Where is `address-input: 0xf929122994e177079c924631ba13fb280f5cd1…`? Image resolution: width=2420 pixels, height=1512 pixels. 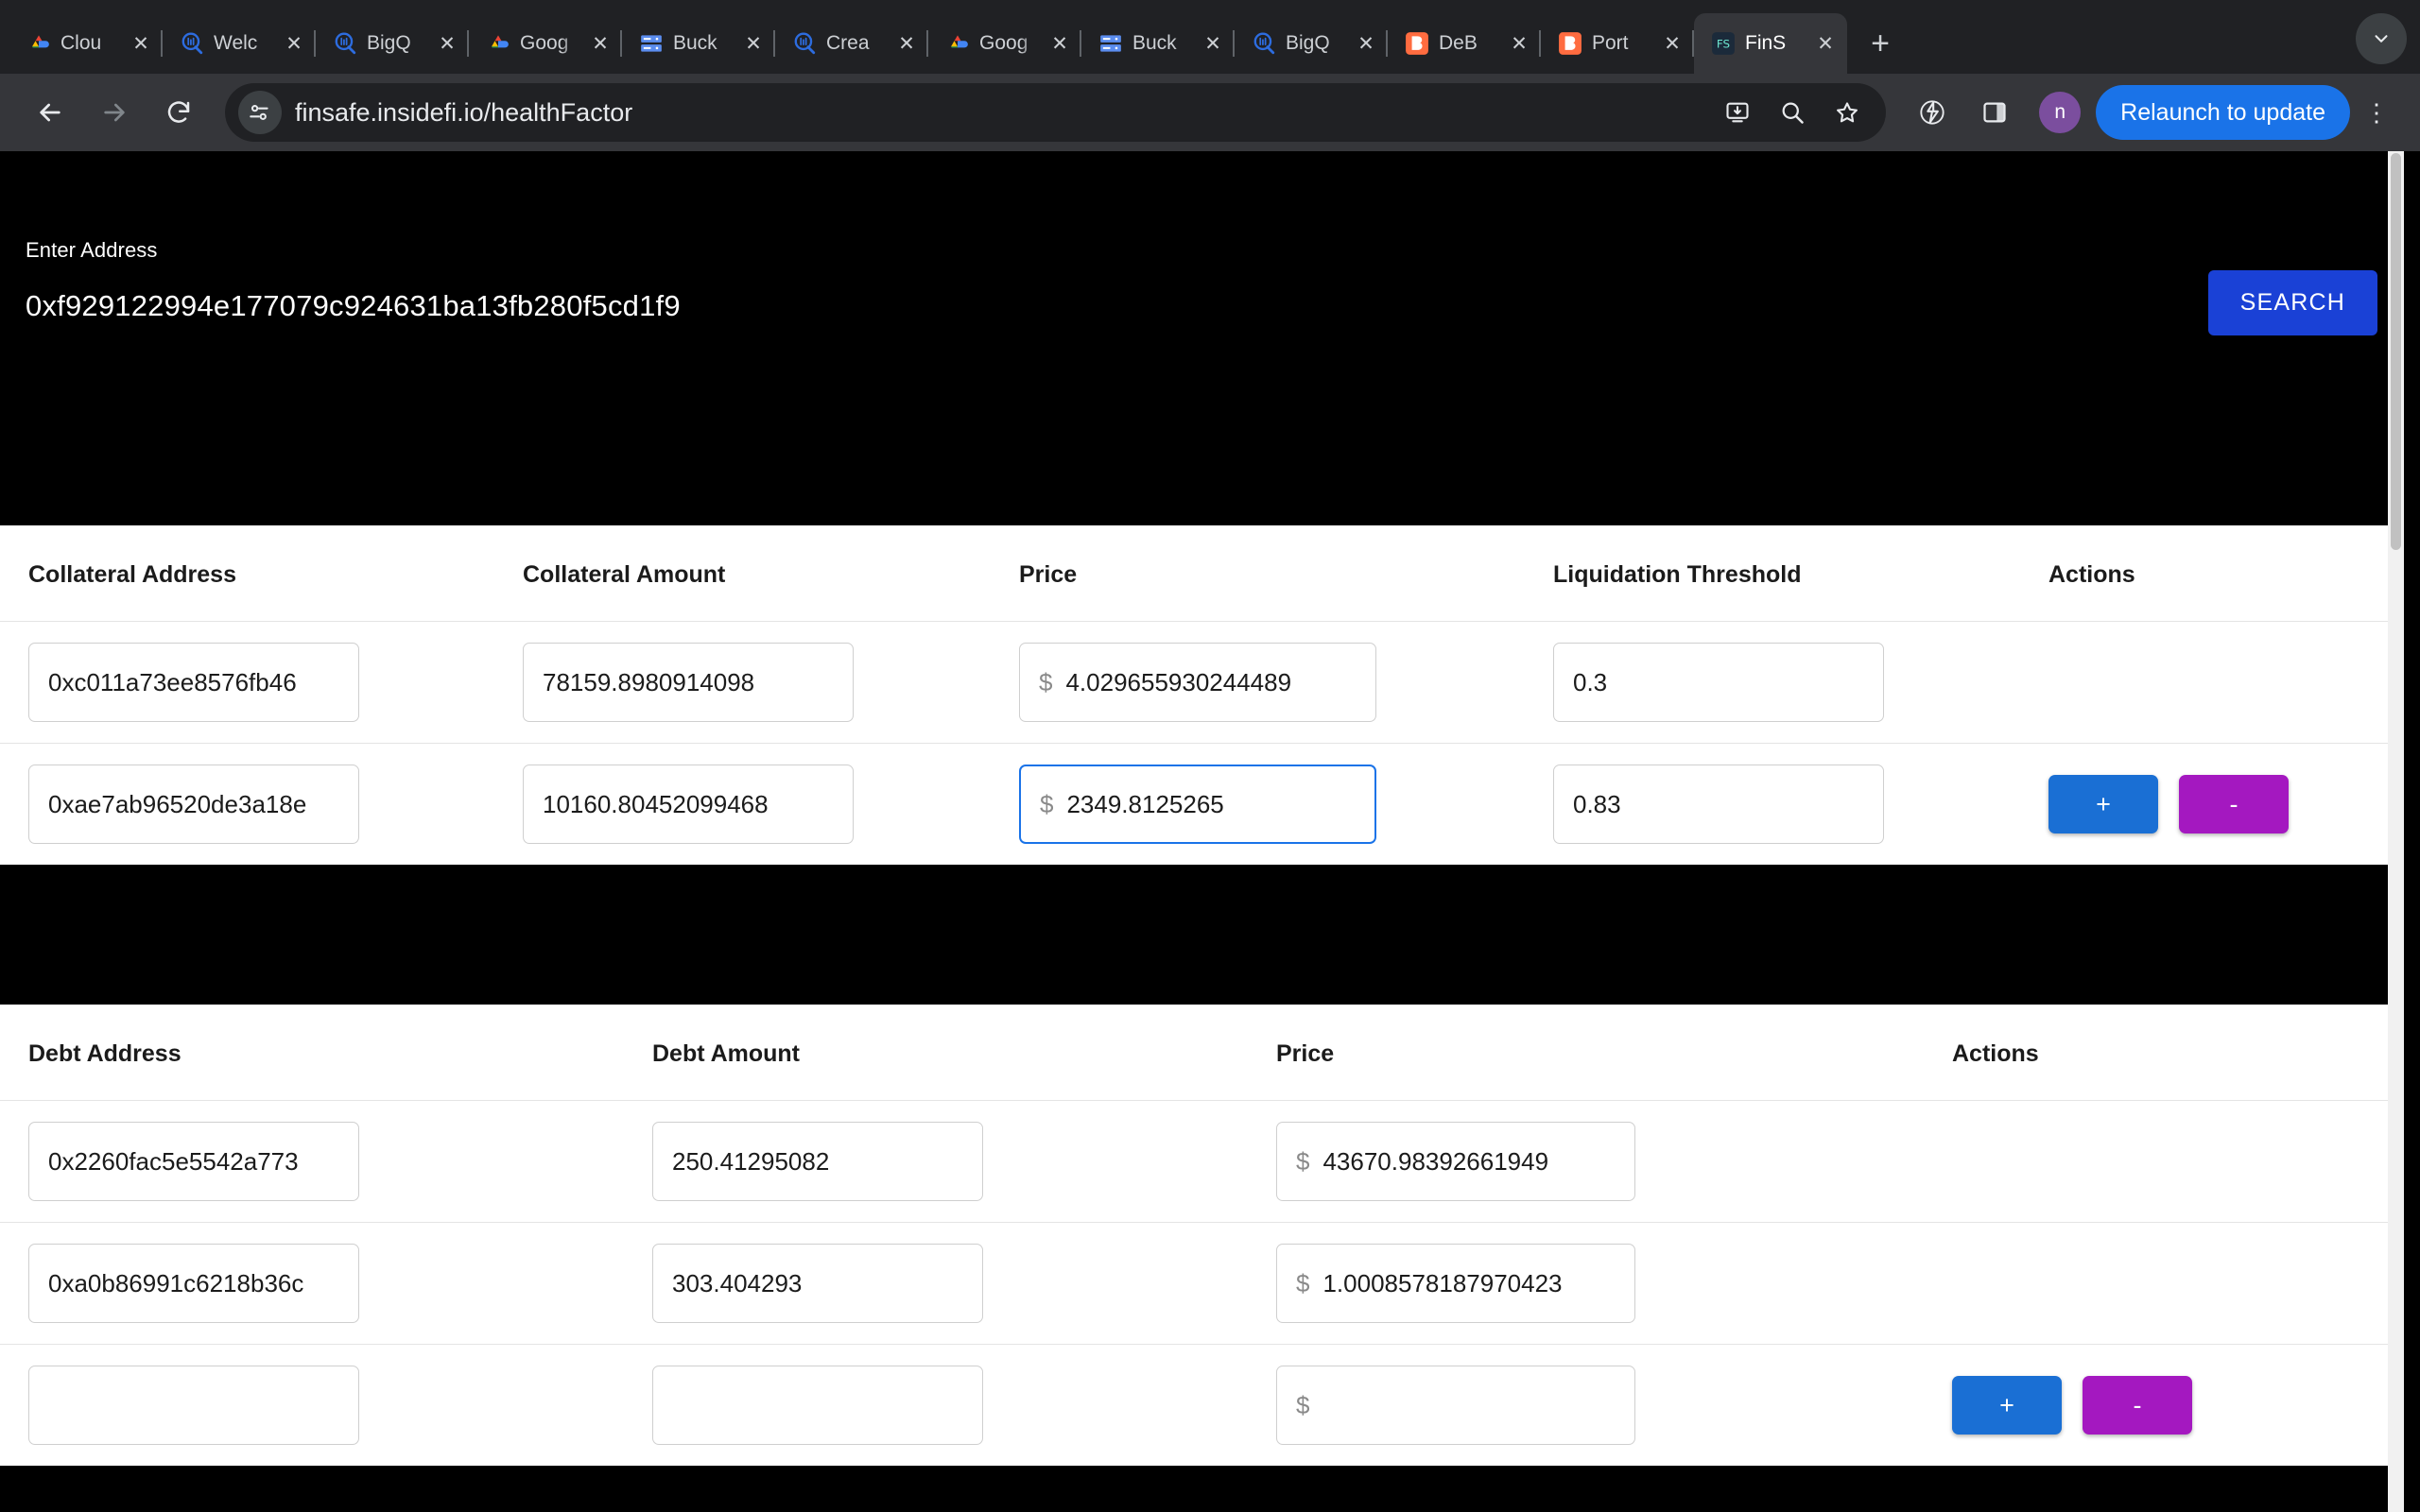
address-input: 0xf929122994e177079c924631ba13fb280f5cd1… is located at coordinates (1117, 306).